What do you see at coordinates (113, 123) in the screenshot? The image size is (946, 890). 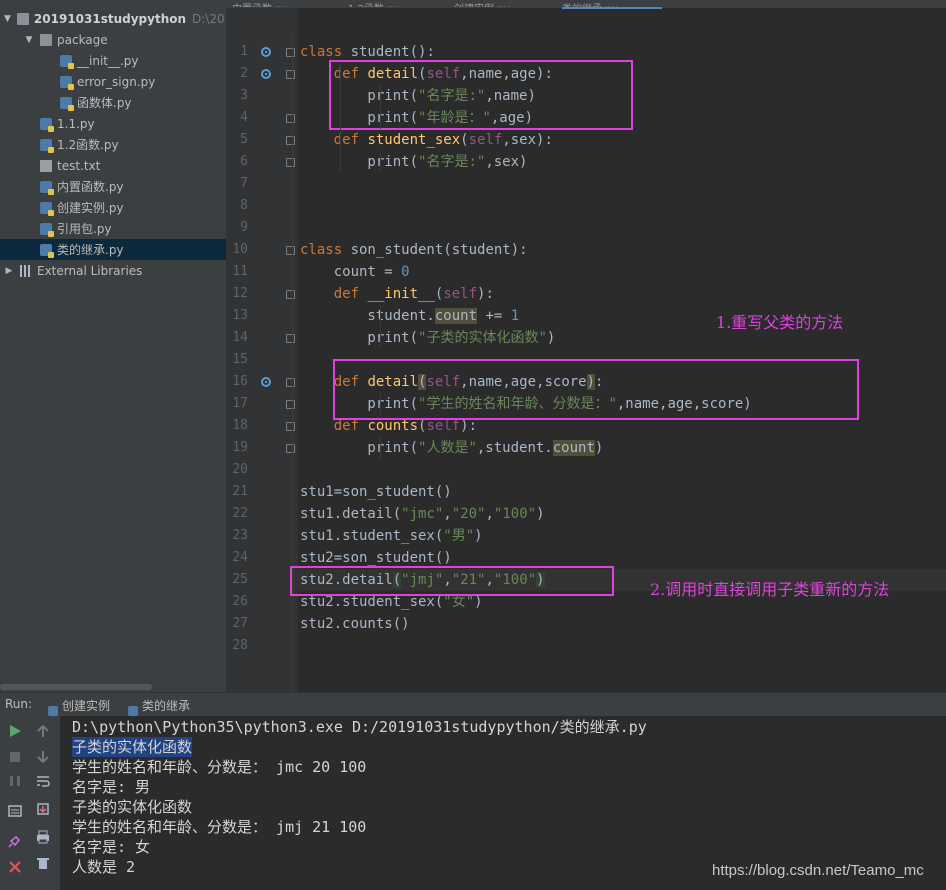 I see `tree-item: 1.1.py` at bounding box center [113, 123].